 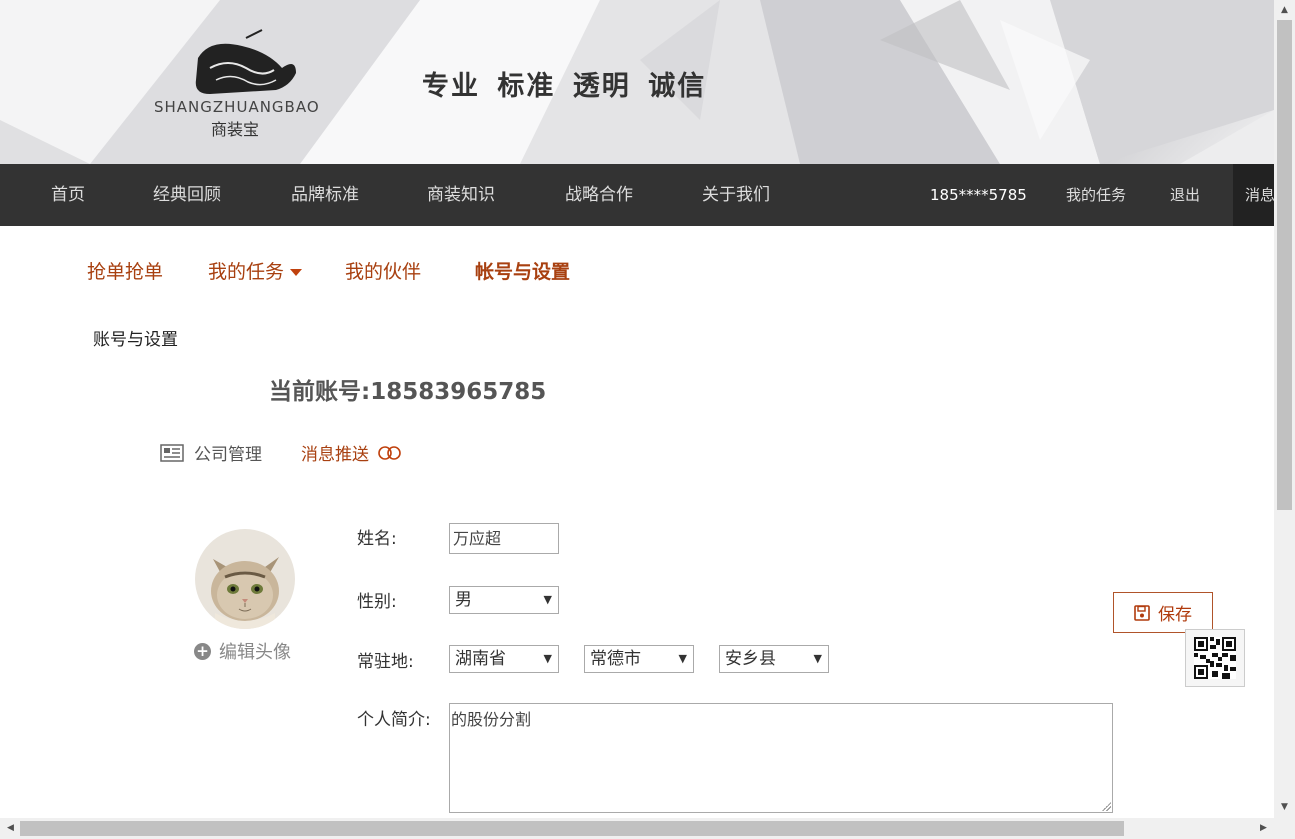 What do you see at coordinates (68, 195) in the screenshot?
I see `nav-home: 首页` at bounding box center [68, 195].